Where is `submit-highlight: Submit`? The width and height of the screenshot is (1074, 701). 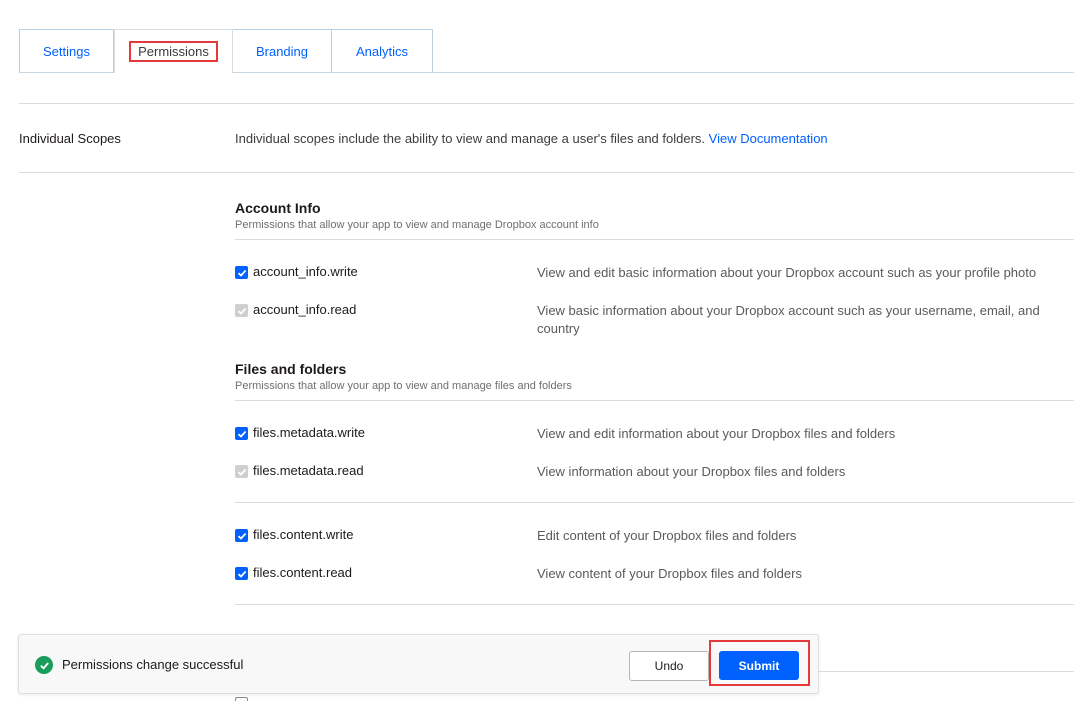 submit-highlight: Submit is located at coordinates (759, 663).